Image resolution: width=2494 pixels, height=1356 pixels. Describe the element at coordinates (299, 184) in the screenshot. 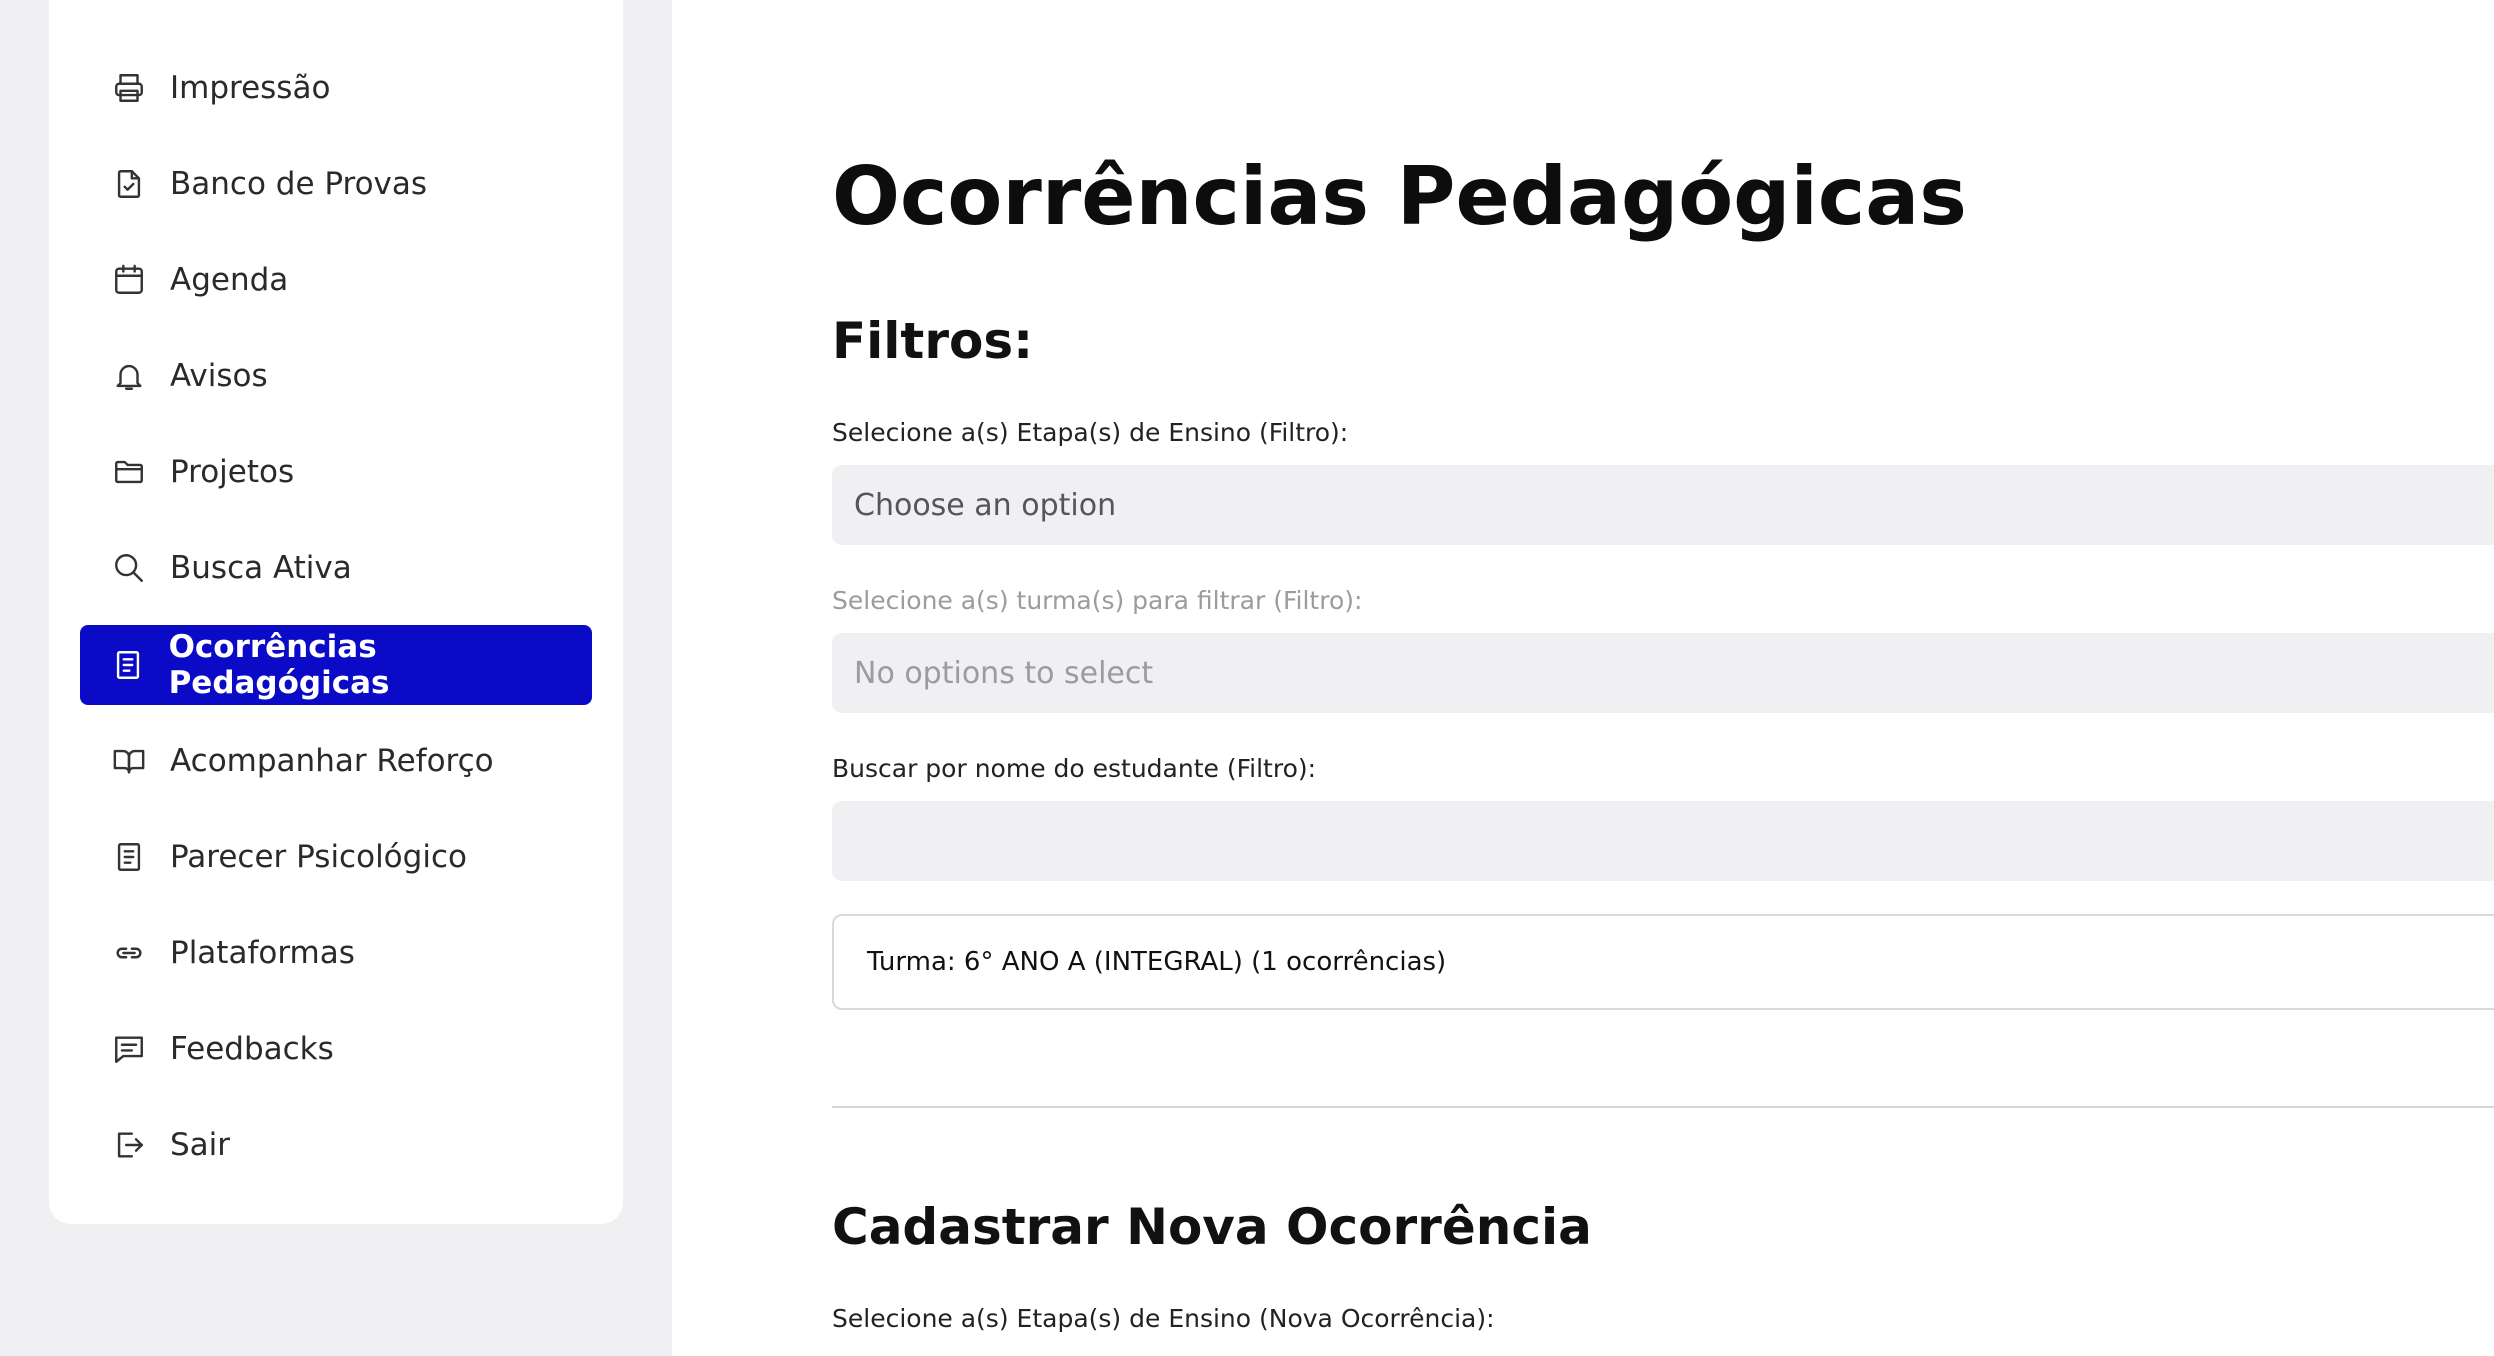

I see `sidebar-item-label: Banco de Provas` at that location.